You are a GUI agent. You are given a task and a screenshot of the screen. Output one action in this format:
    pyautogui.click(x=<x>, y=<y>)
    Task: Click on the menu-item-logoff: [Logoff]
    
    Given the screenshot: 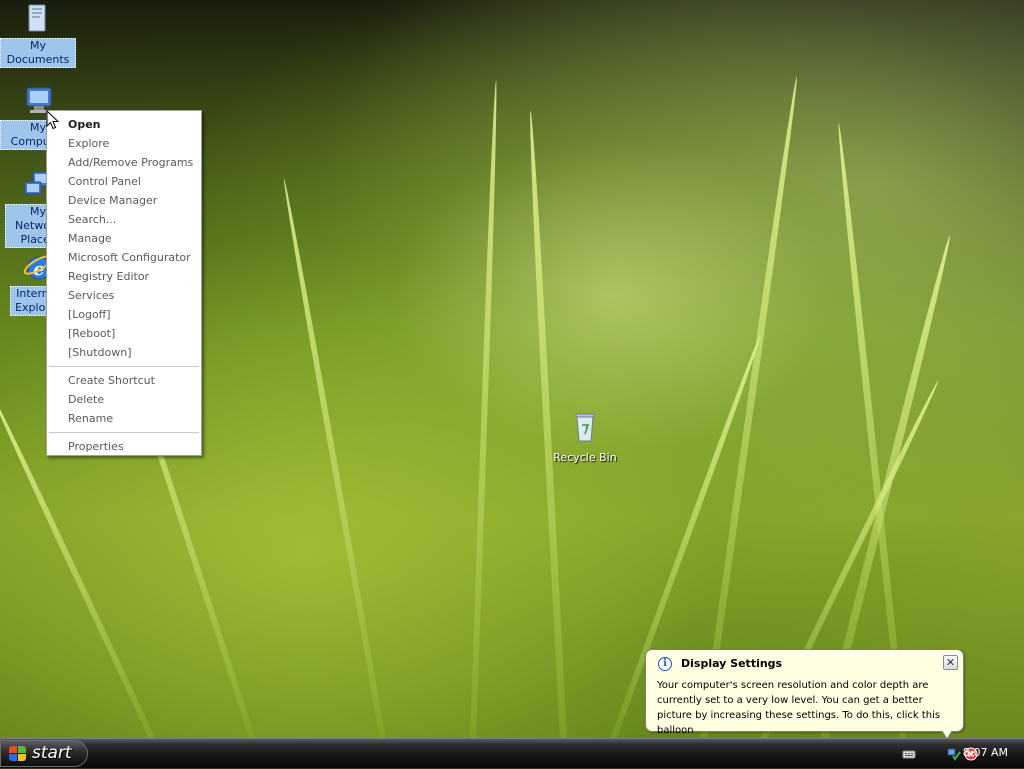 What is the action you would take?
    pyautogui.click(x=124, y=314)
    